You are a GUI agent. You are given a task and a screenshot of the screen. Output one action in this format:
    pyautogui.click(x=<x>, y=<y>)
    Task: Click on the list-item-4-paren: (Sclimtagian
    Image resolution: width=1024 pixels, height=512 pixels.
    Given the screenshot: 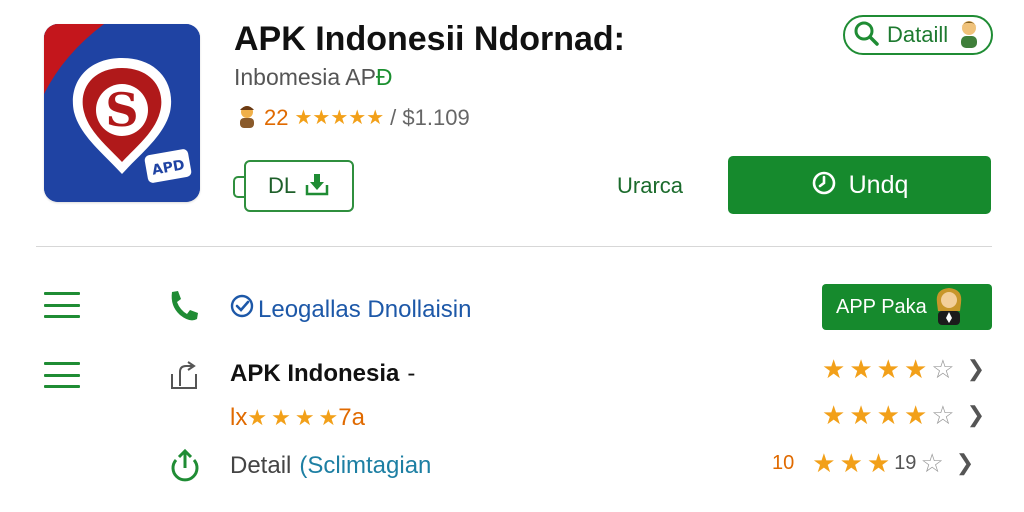 What is the action you would take?
    pyautogui.click(x=365, y=465)
    